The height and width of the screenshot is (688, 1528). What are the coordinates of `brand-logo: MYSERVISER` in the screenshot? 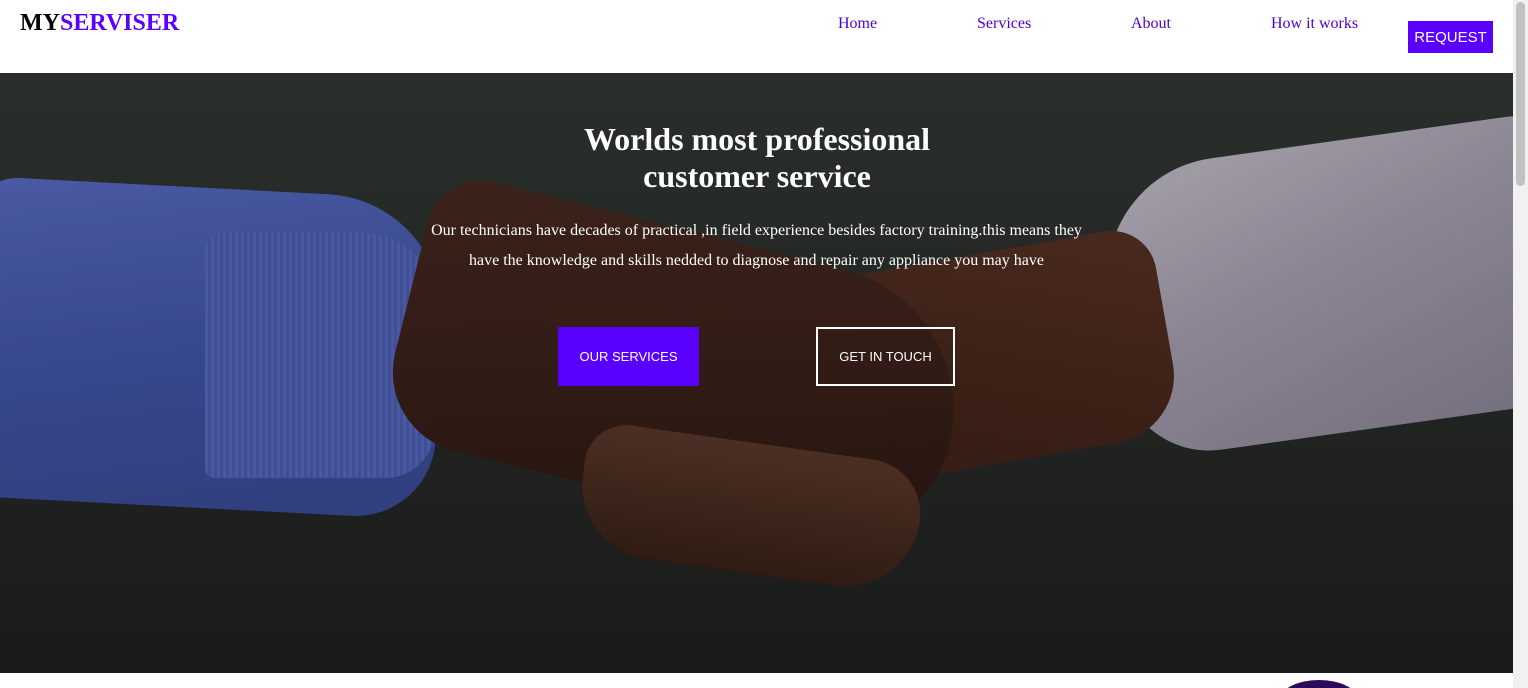 It's located at (99, 23).